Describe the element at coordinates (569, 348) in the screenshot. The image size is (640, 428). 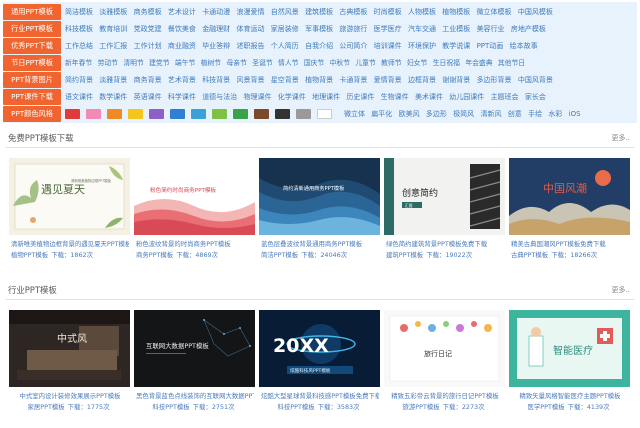
I see `template-thumbnail: 智能医疗` at that location.